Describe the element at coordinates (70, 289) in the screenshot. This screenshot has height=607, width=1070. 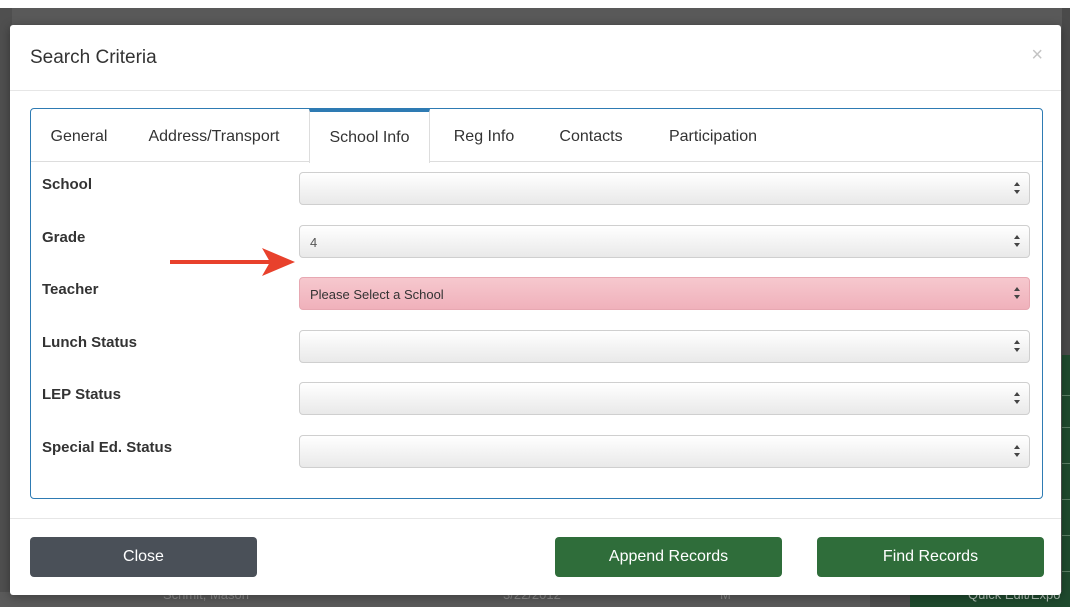
I see `teacher-label: Teacher` at that location.